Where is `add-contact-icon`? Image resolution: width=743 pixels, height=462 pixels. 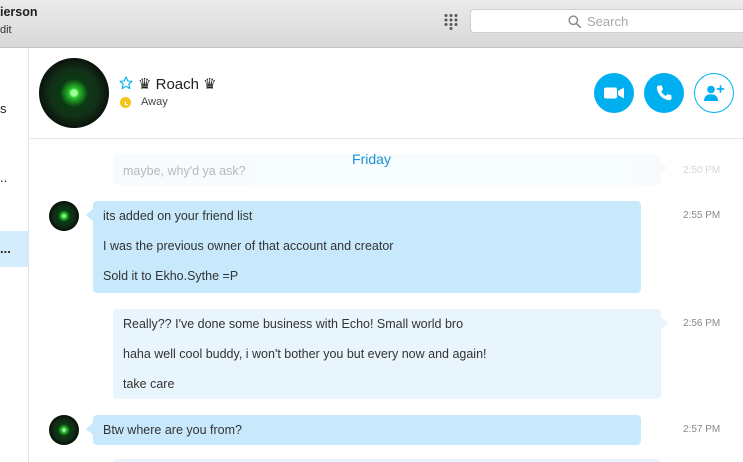
add-contact-icon is located at coordinates (714, 93).